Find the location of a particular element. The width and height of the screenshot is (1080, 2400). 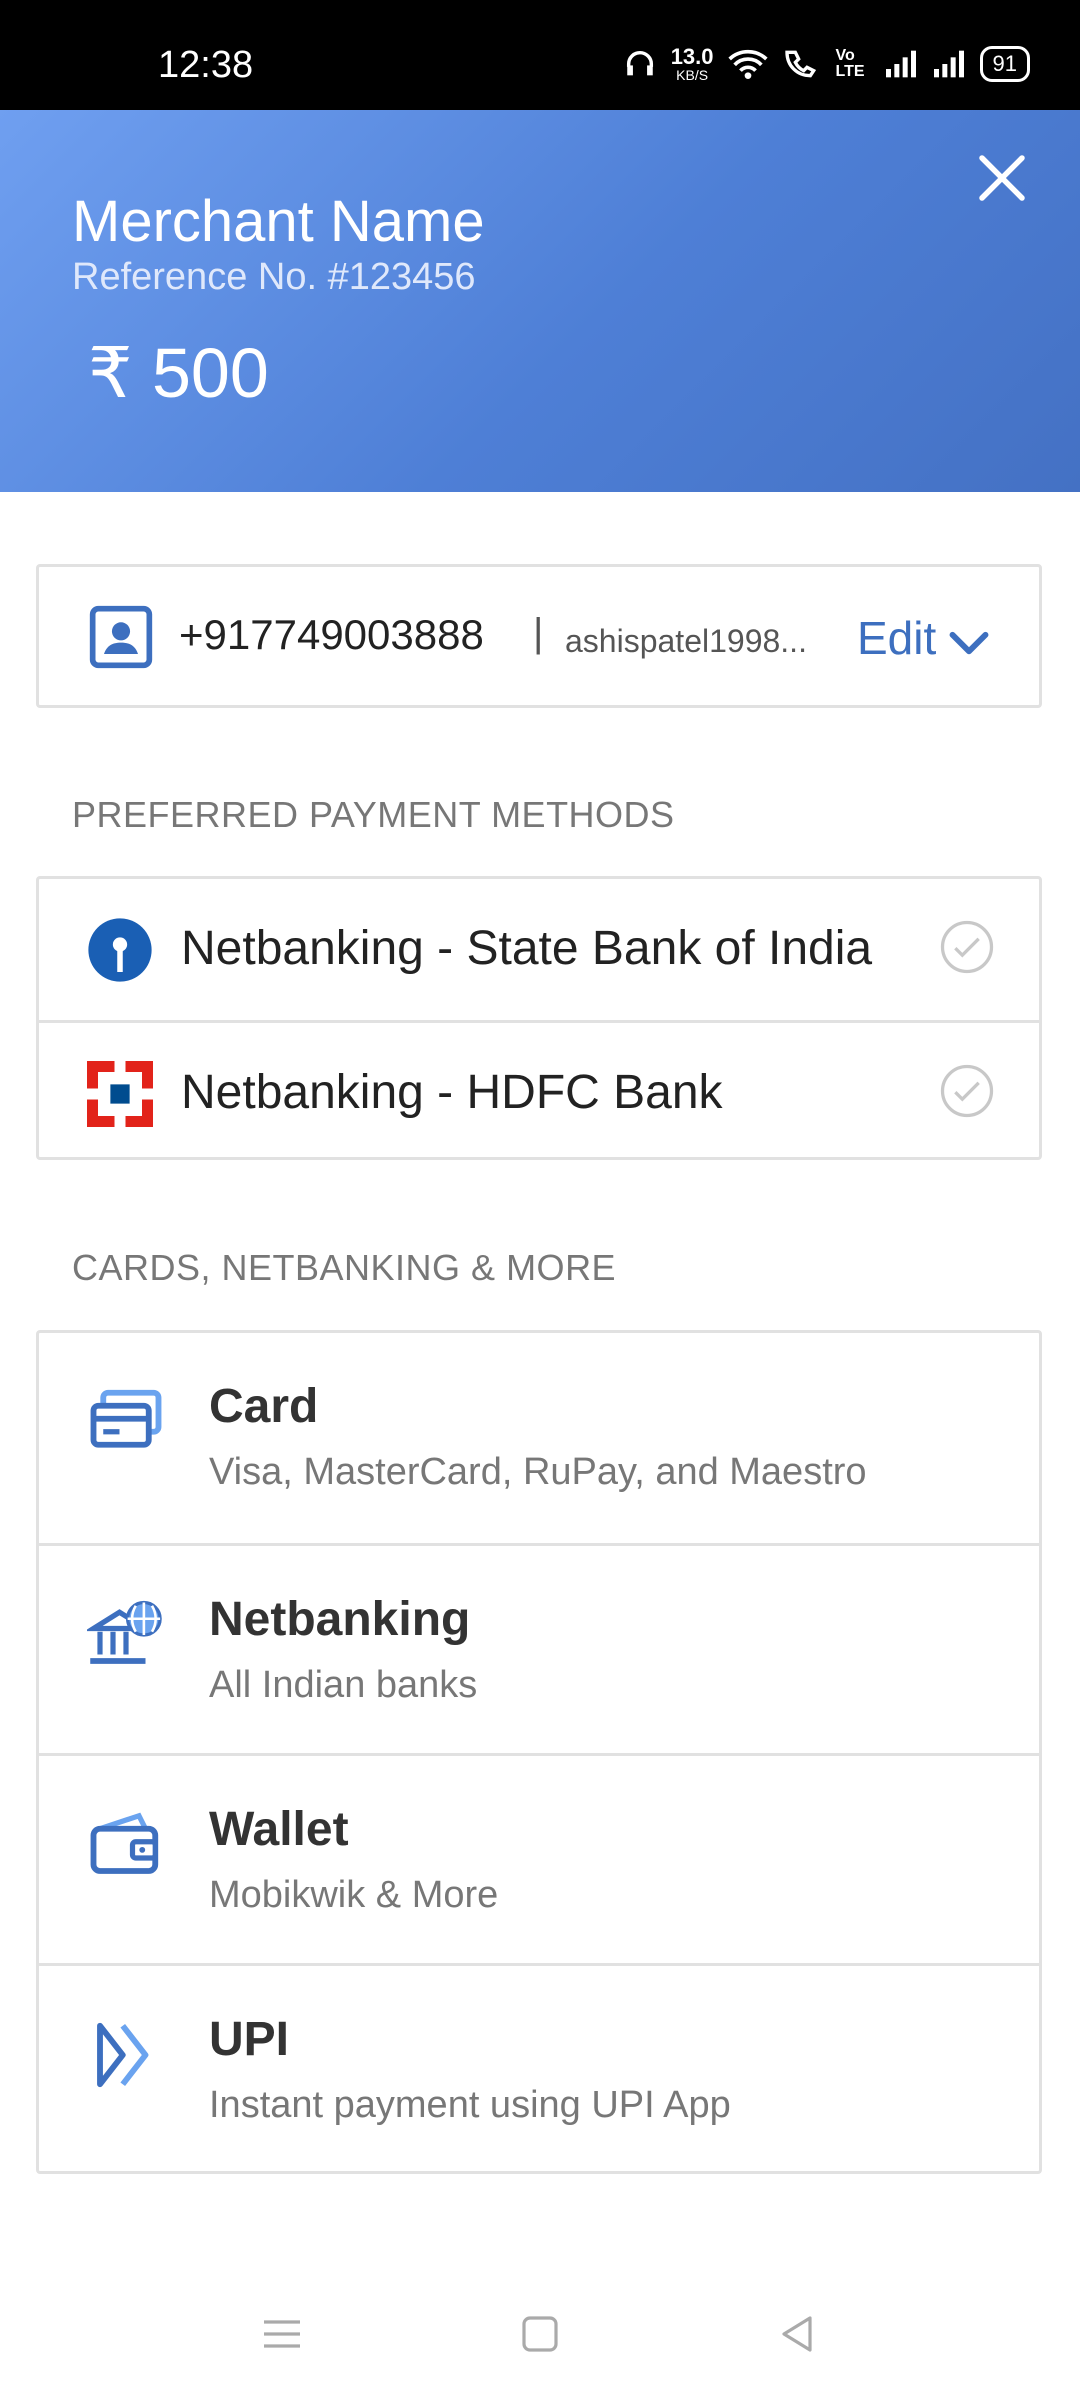

edit-contact-button: Edit is located at coordinates (896, 638).